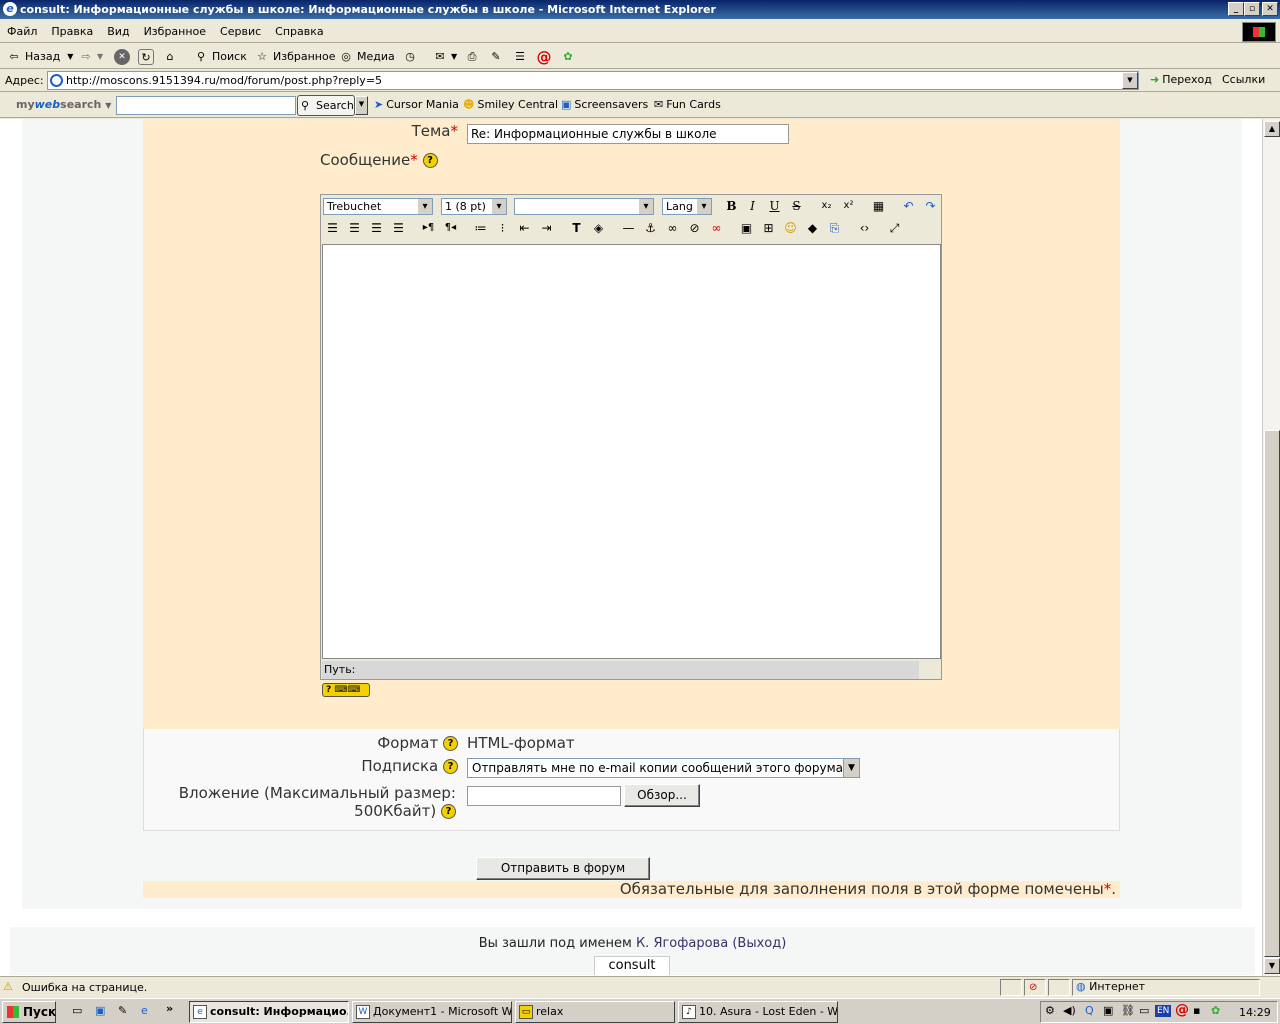 The height and width of the screenshot is (1024, 1280). I want to click on quicklaunch-notes-icon: ✎, so click(122, 1010).